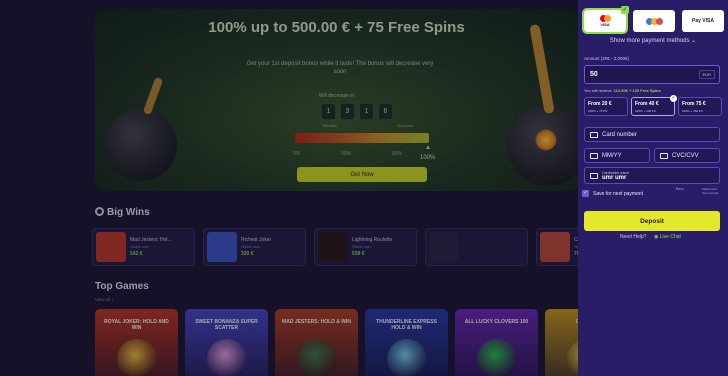 The image size is (728, 376). Describe the element at coordinates (647, 104) in the screenshot. I see `preset-amount: From 40 €` at that location.